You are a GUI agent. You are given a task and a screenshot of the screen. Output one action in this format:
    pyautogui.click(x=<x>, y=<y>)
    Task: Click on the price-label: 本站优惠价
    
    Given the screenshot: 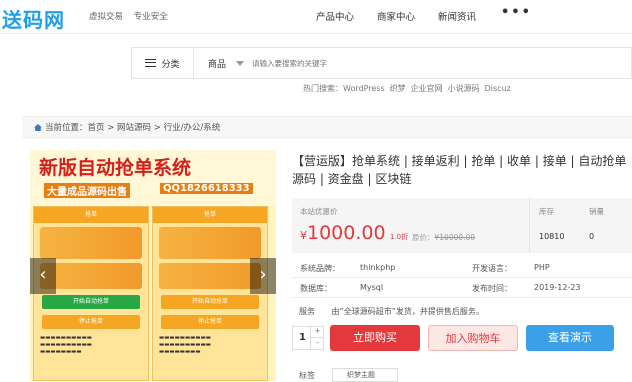 What is the action you would take?
    pyautogui.click(x=319, y=211)
    